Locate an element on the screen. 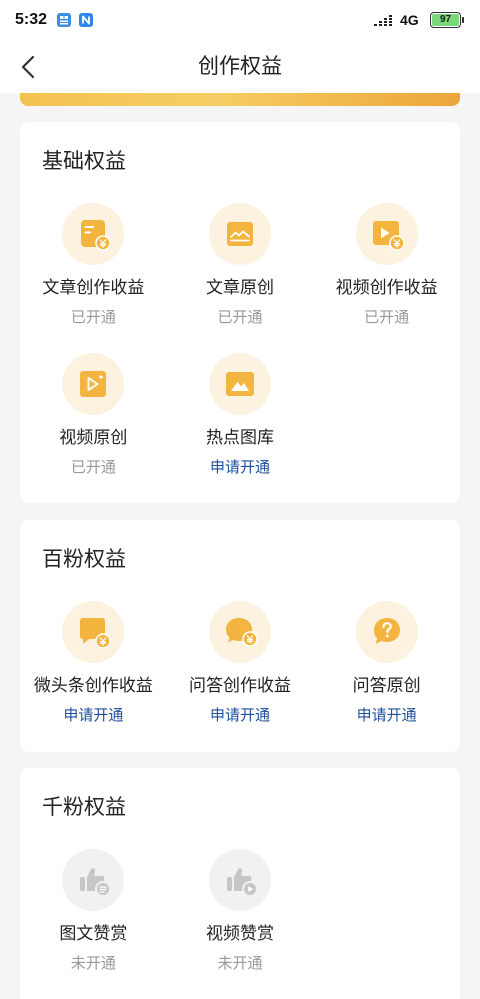 Image resolution: width=480 pixels, height=999 pixels. nav-bar: 创作权益 is located at coordinates (240, 66).